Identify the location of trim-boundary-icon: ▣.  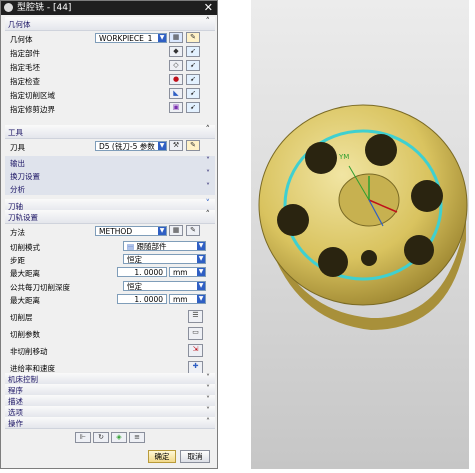
(176, 107).